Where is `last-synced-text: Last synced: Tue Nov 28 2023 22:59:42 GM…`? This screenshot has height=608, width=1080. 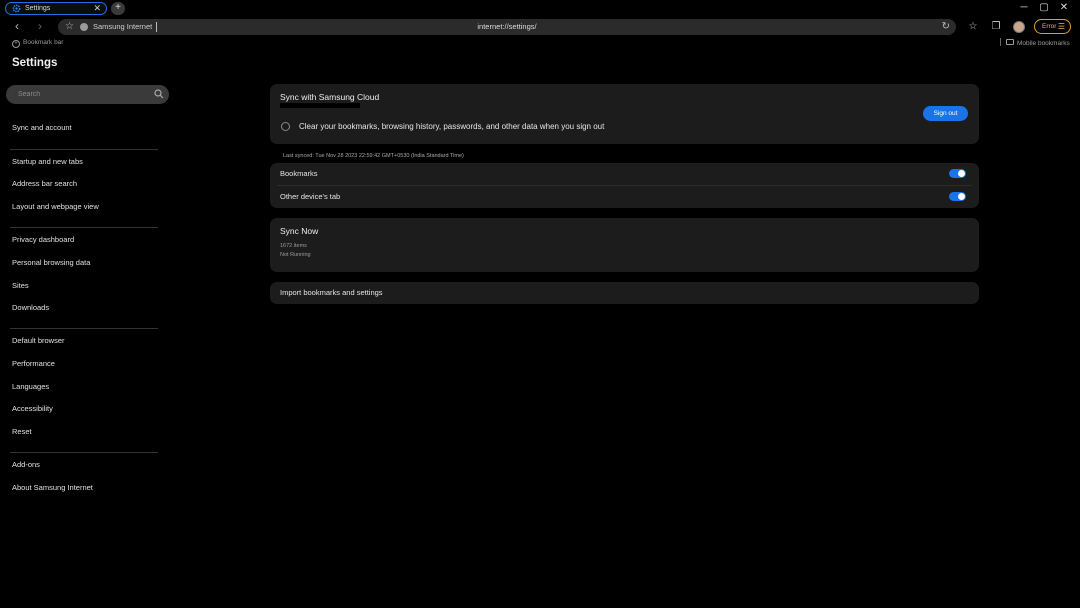 last-synced-text: Last synced: Tue Nov 28 2023 22:59:42 GM… is located at coordinates (373, 156).